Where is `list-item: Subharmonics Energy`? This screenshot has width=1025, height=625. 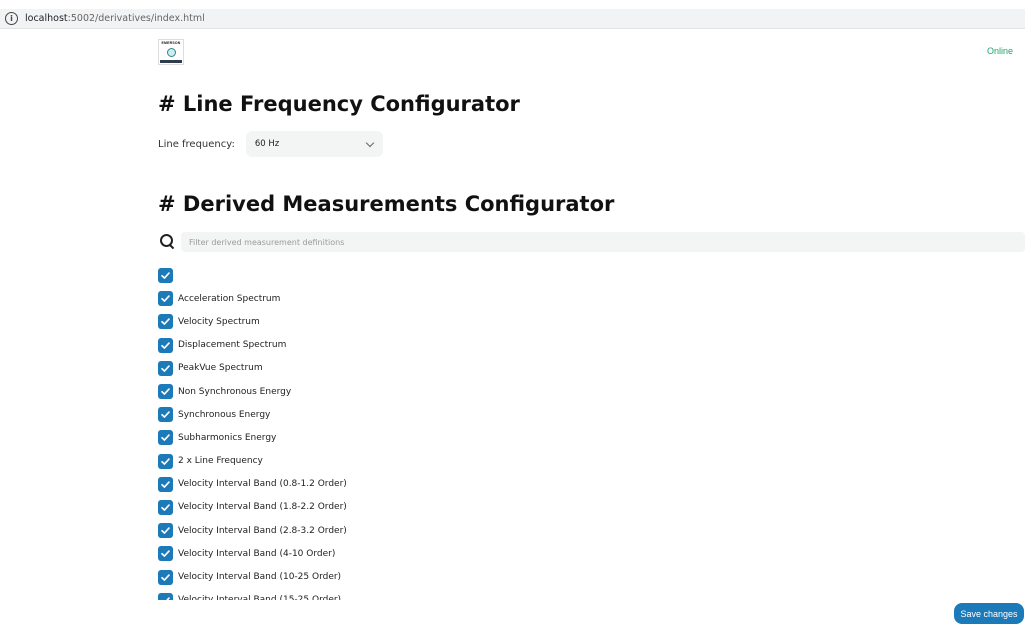
list-item: Subharmonics Energy is located at coordinates (588, 437).